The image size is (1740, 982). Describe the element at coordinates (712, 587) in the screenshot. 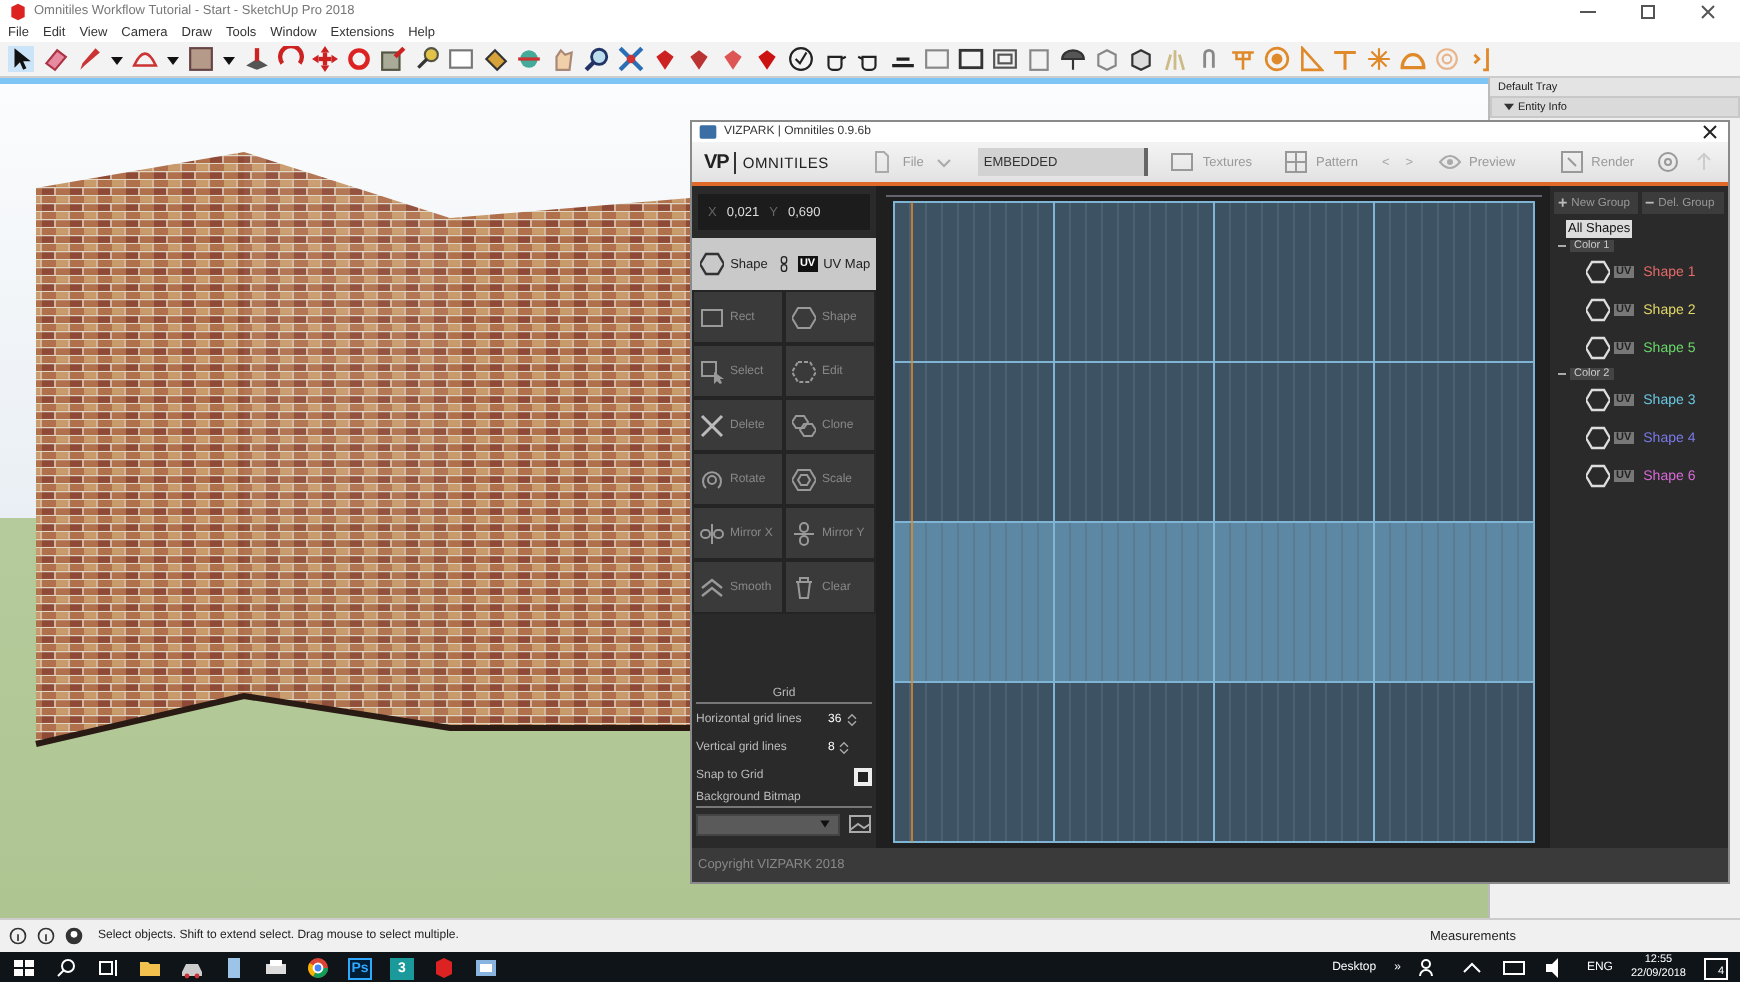

I see `double-chevron-icon` at that location.